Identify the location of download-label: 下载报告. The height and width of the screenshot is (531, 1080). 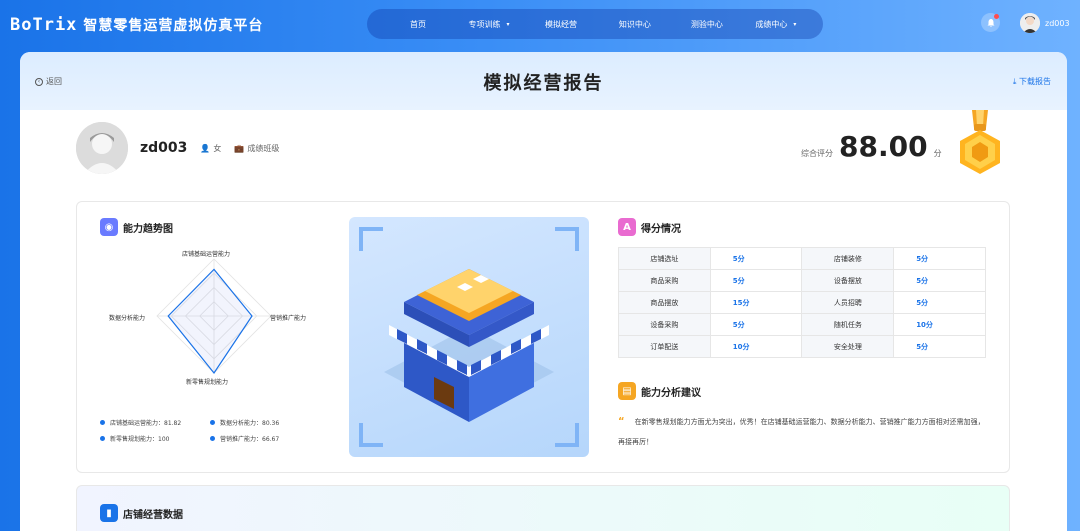
(1035, 81).